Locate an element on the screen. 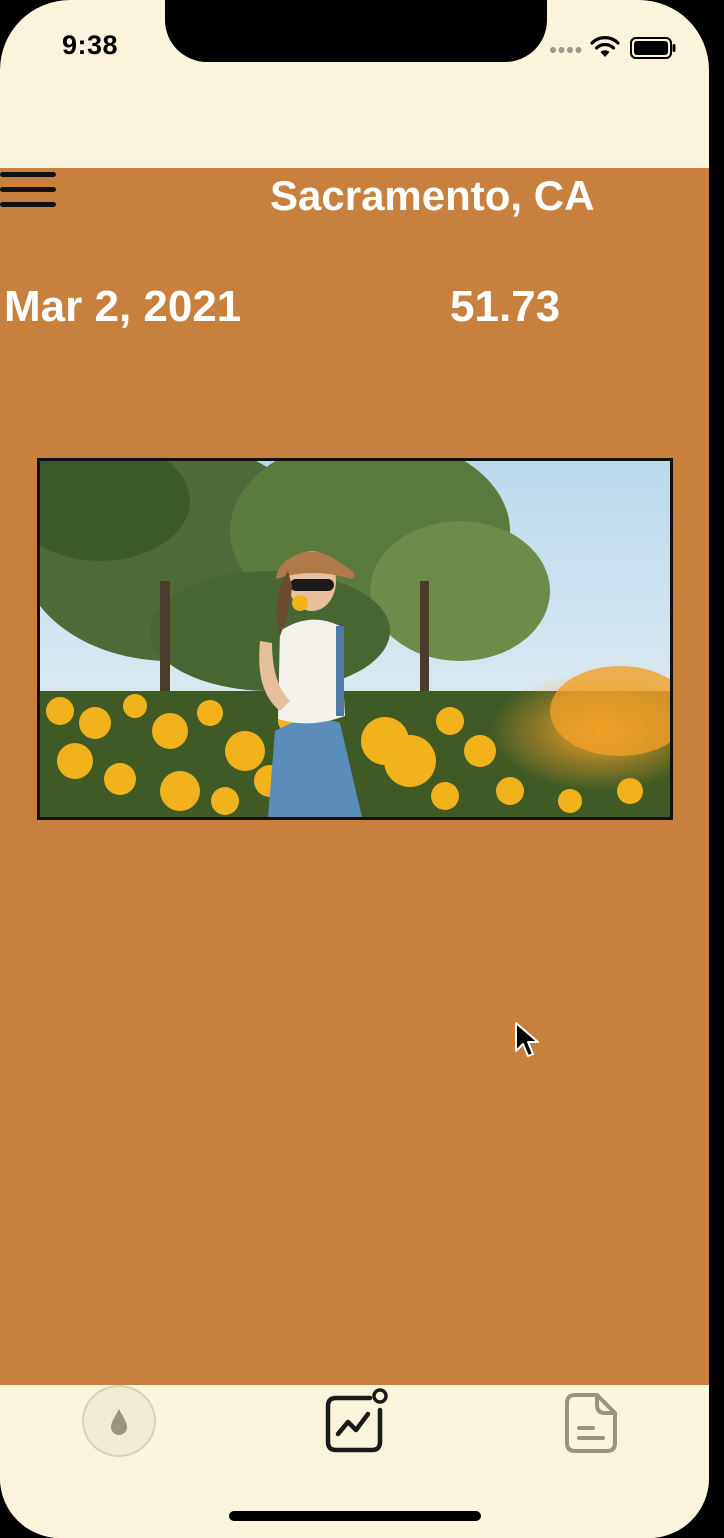  reading-date: Mar 2, 2021 is located at coordinates (123, 306).